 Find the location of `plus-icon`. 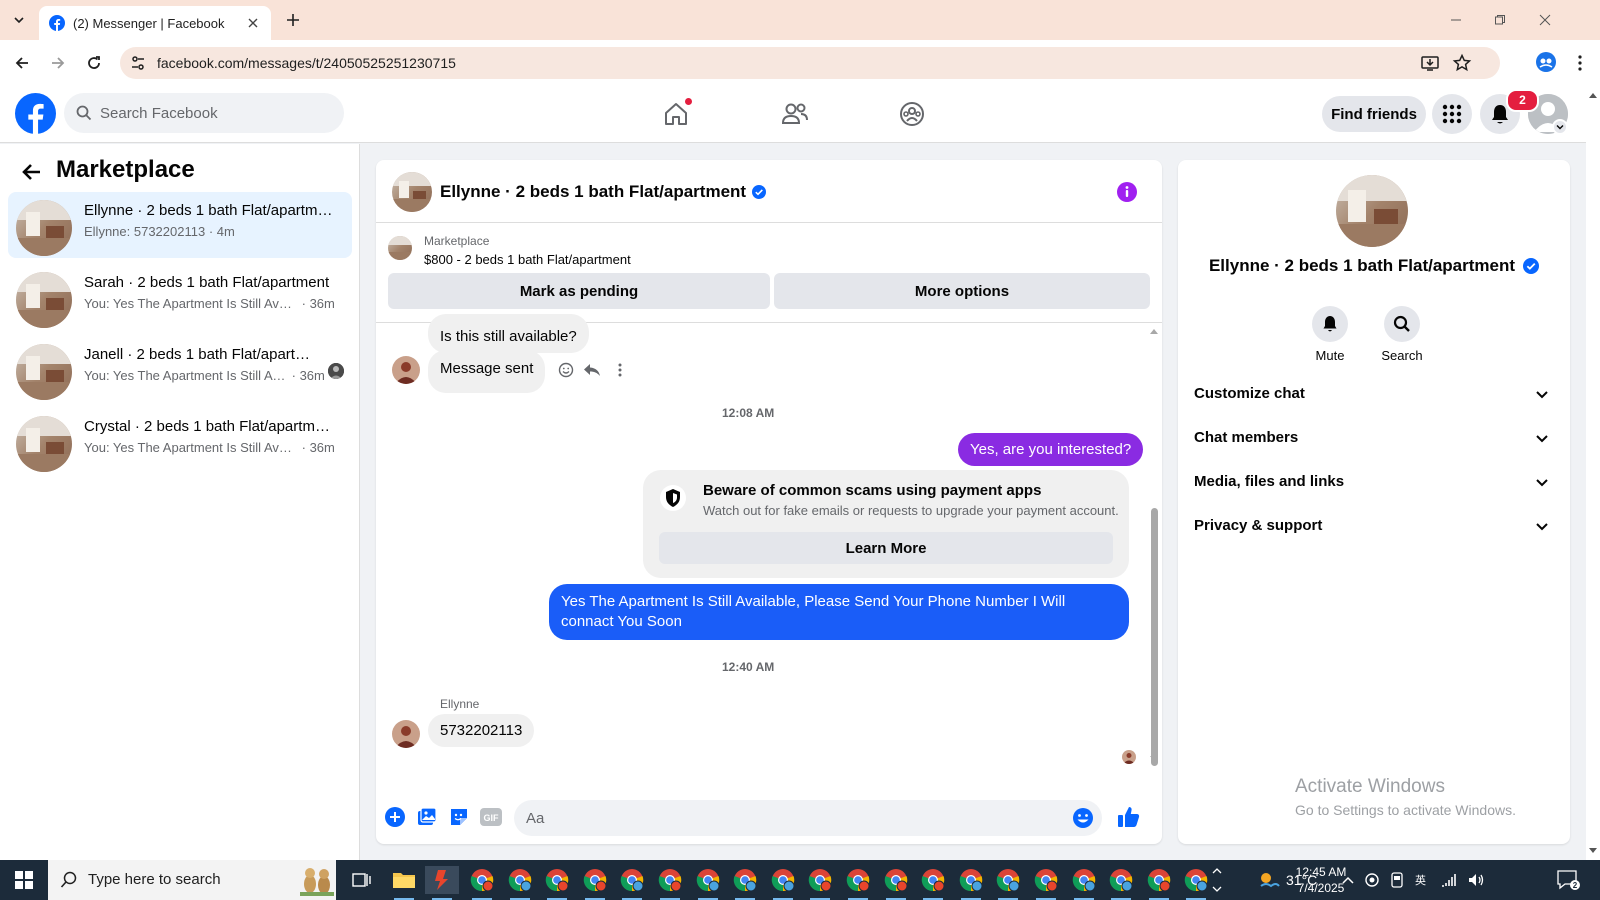

plus-icon is located at coordinates (395, 817).